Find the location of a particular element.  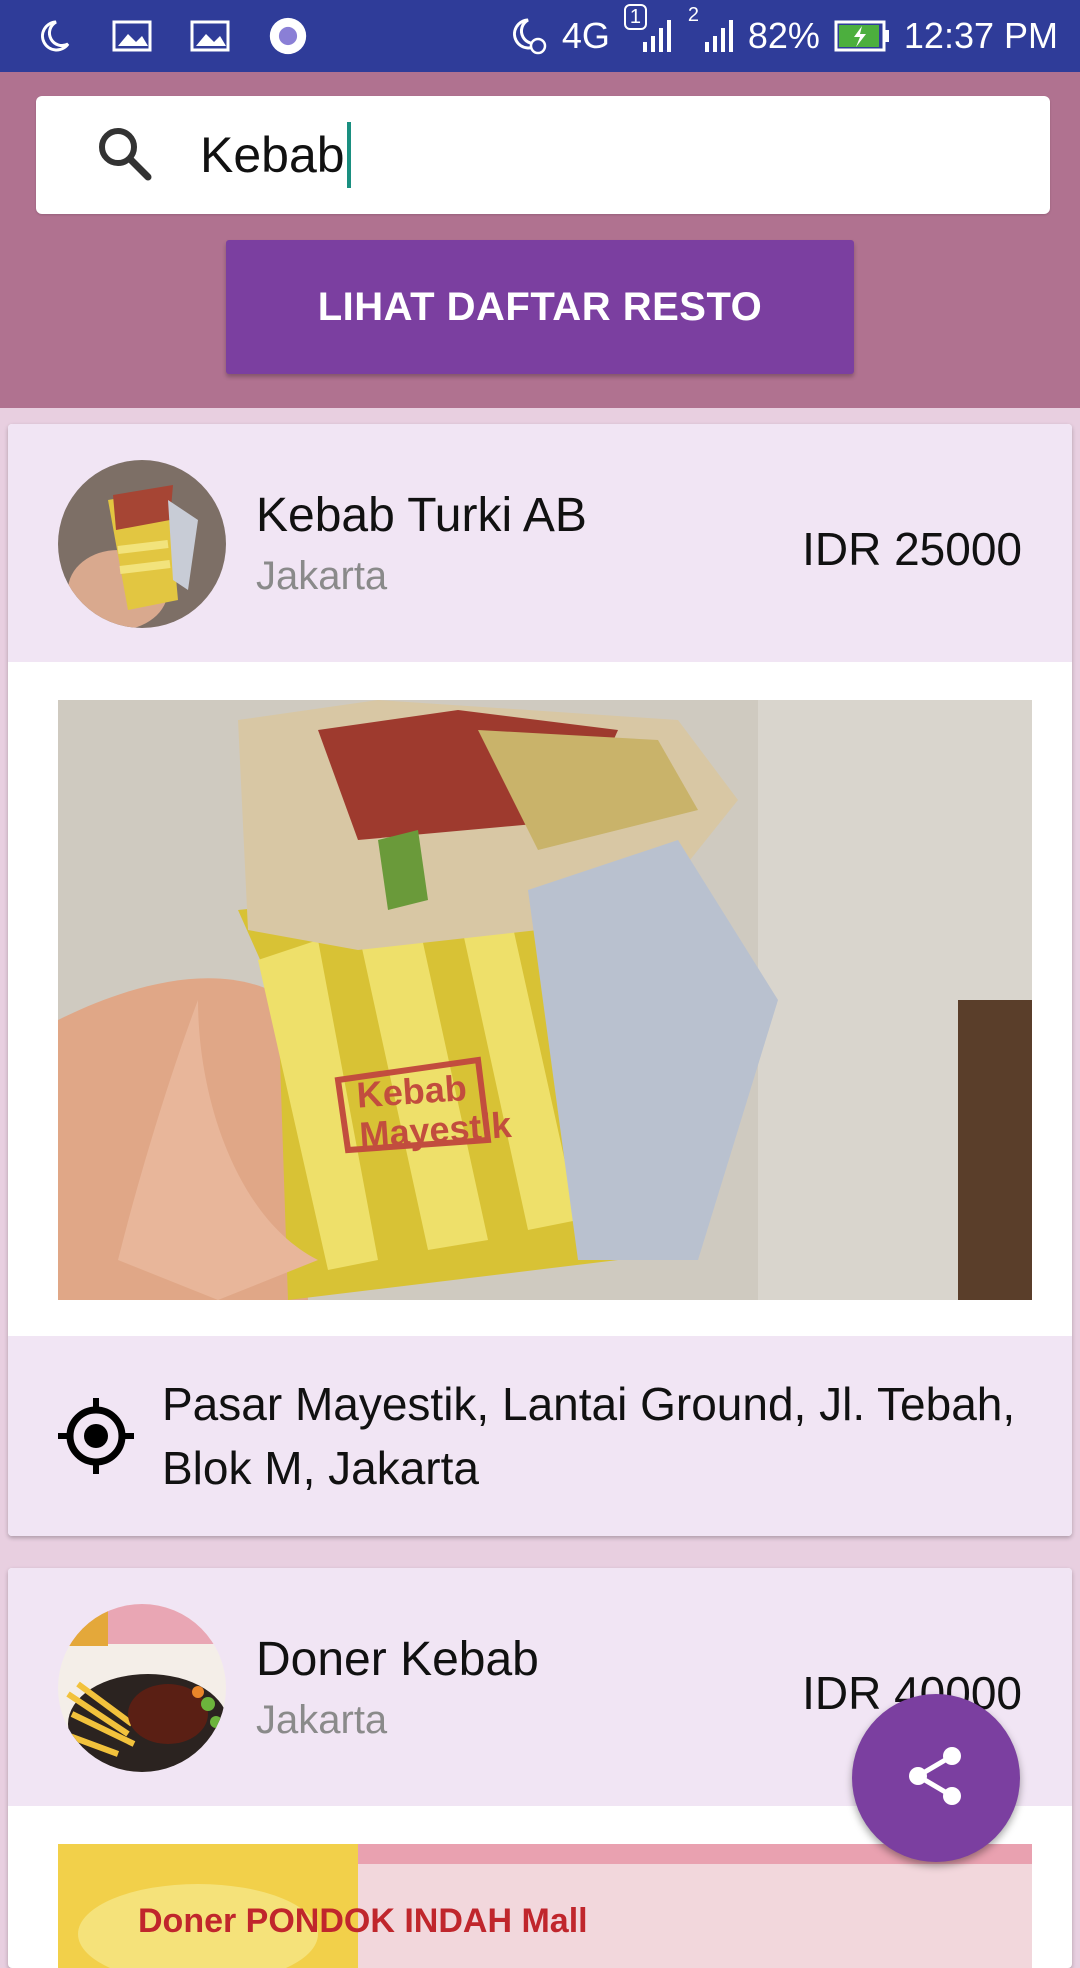

price-label: IDR 25000 is located at coordinates (912, 549).